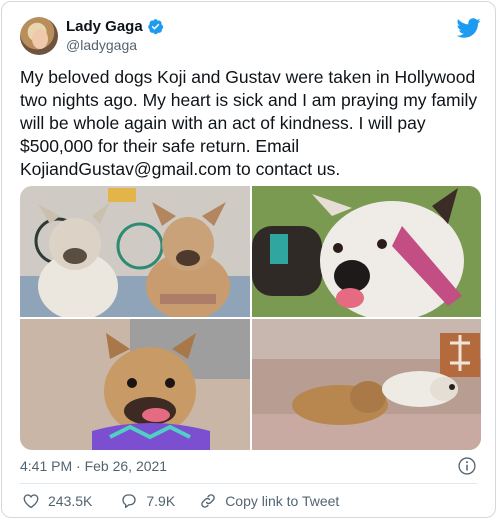 Image resolution: width=499 pixels, height=521 pixels. Describe the element at coordinates (282, 501) in the screenshot. I see `copy-link-label: Copy link to Tweet` at that location.